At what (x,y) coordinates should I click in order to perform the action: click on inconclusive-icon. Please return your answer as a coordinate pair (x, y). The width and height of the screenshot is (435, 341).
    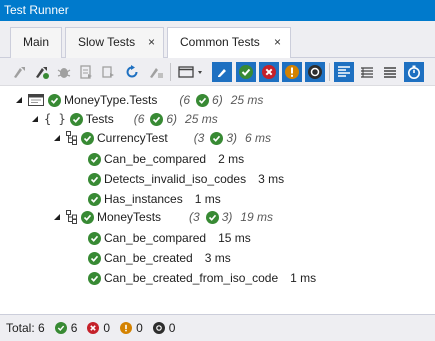
    Looking at the image, I should click on (126, 328).